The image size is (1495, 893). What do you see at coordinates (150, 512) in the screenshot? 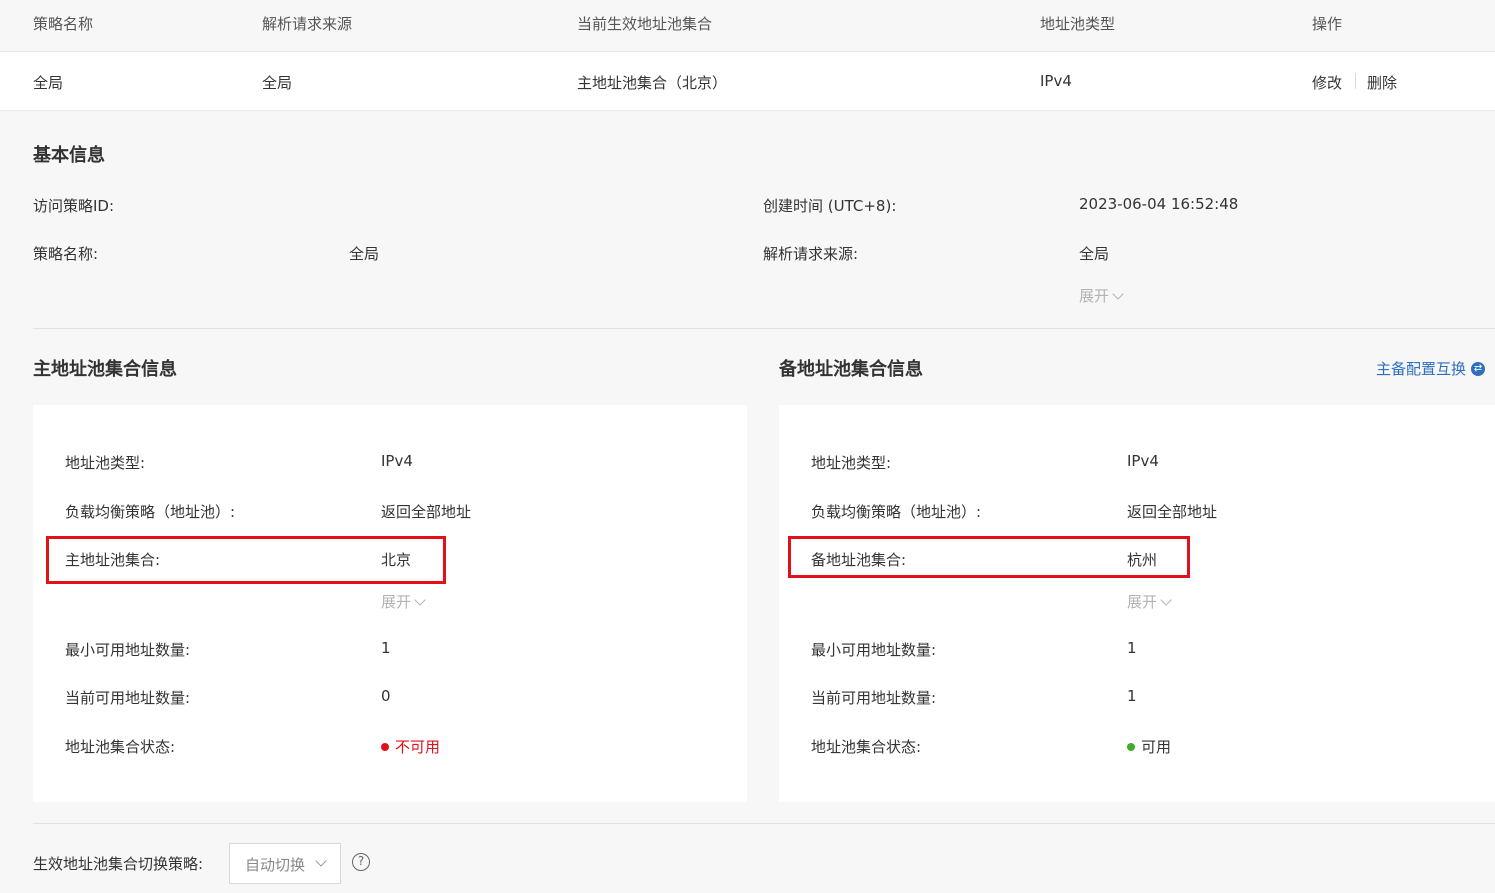
I see `primary-lb-label: 负载均衡策略（地址池）:` at bounding box center [150, 512].